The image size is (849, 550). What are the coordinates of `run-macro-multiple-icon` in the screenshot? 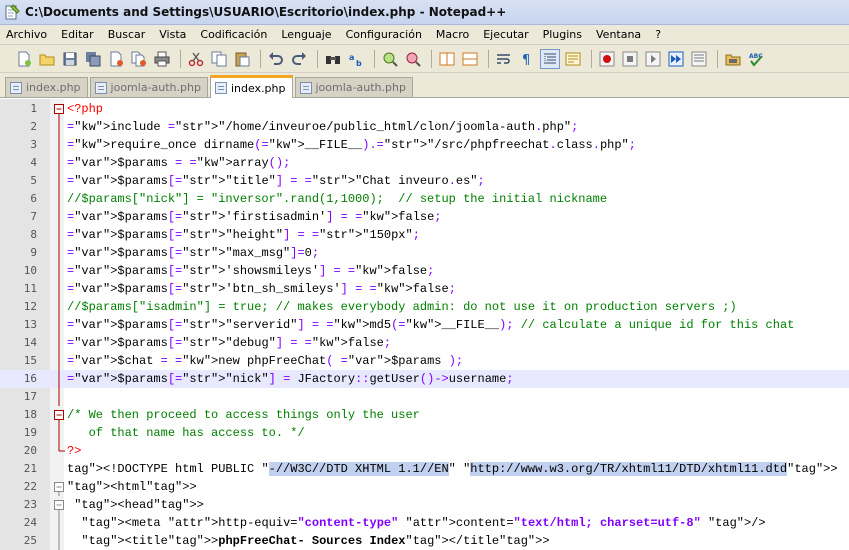 It's located at (676, 59).